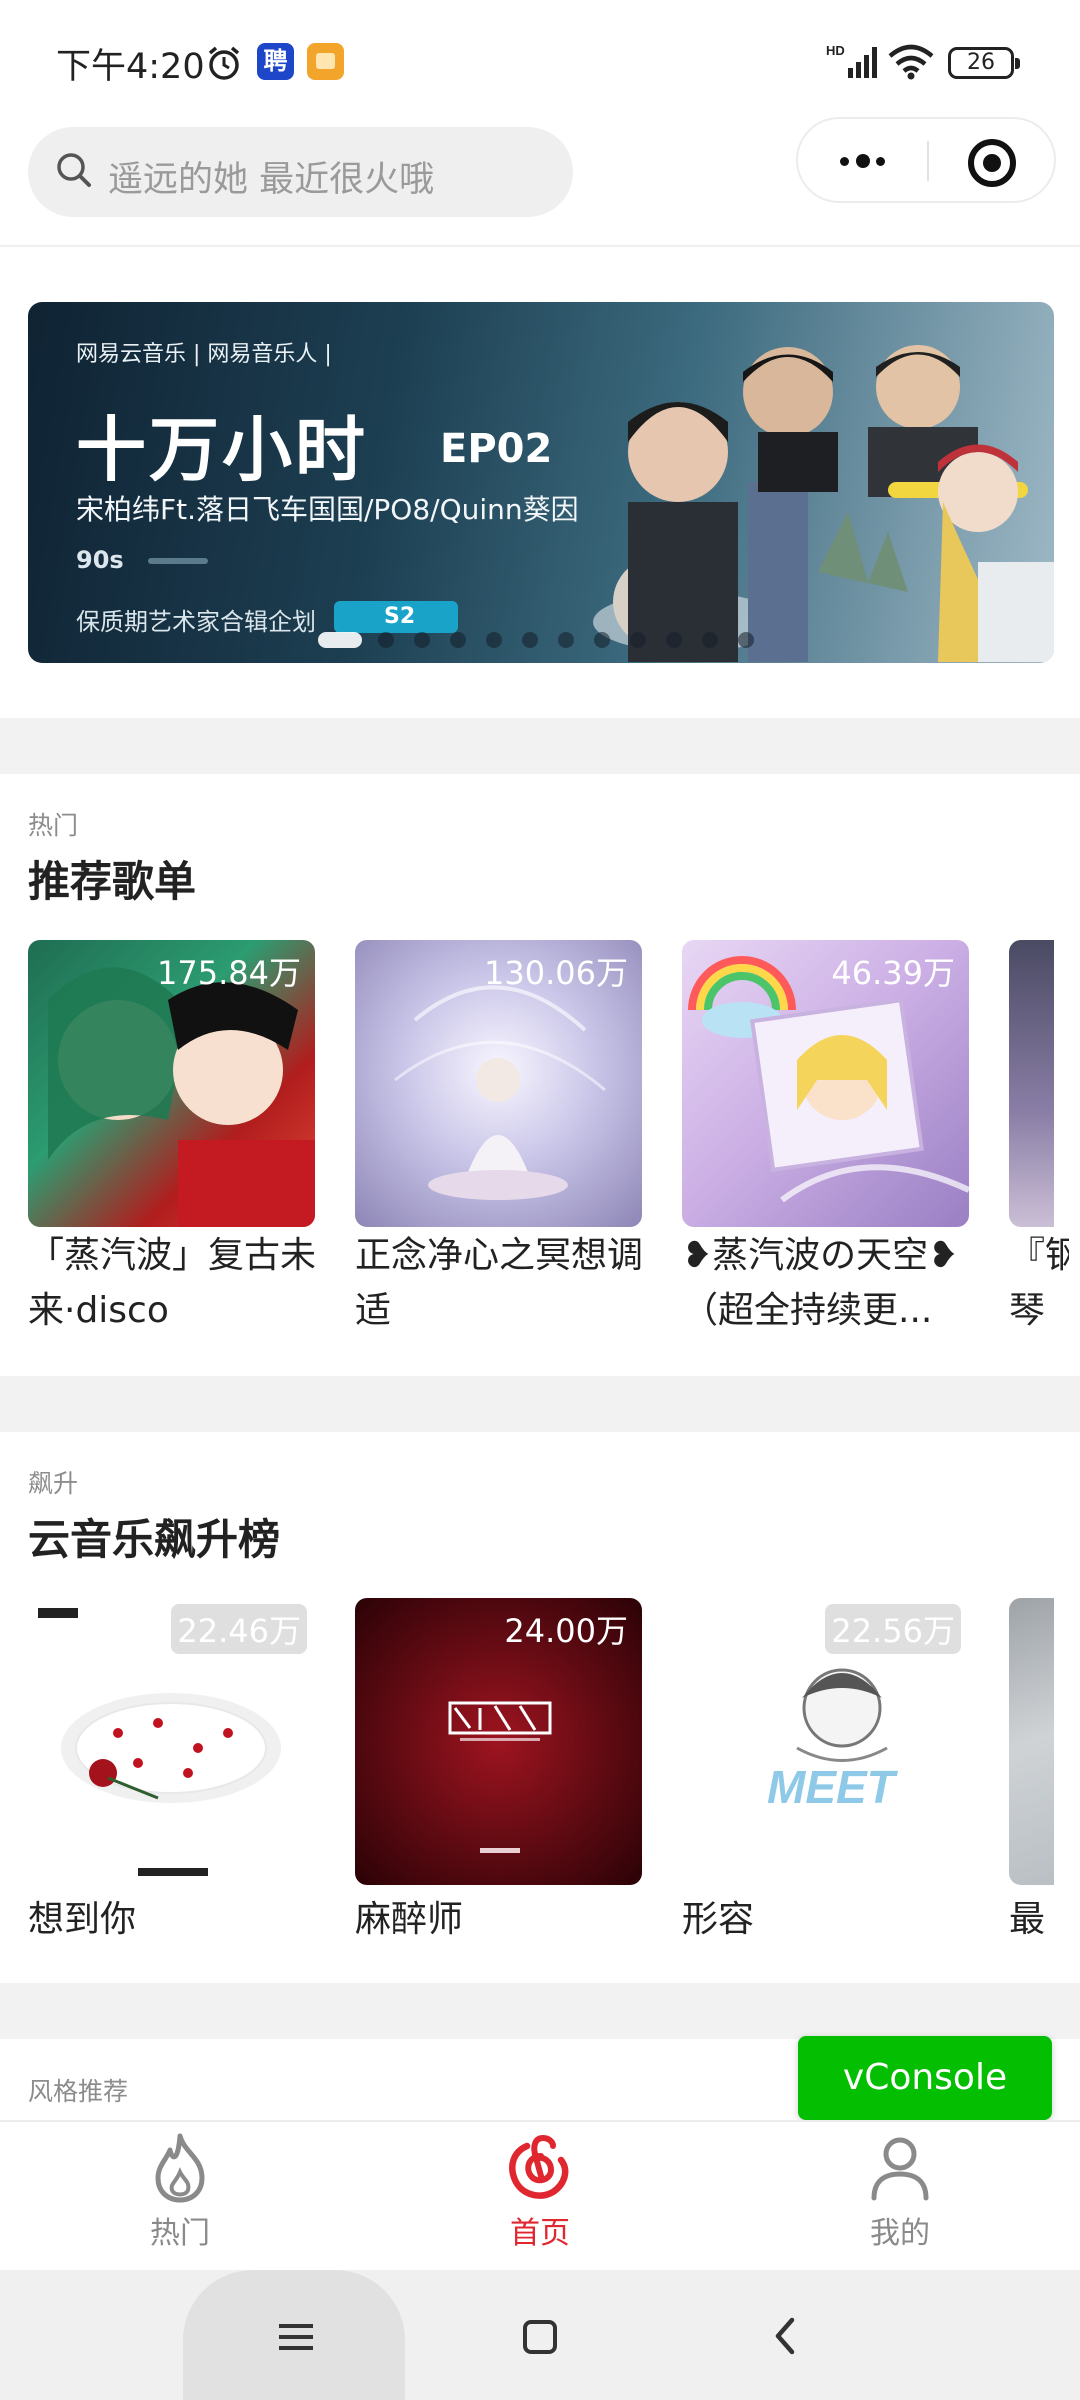  What do you see at coordinates (864, 161) in the screenshot?
I see `more-options-icon` at bounding box center [864, 161].